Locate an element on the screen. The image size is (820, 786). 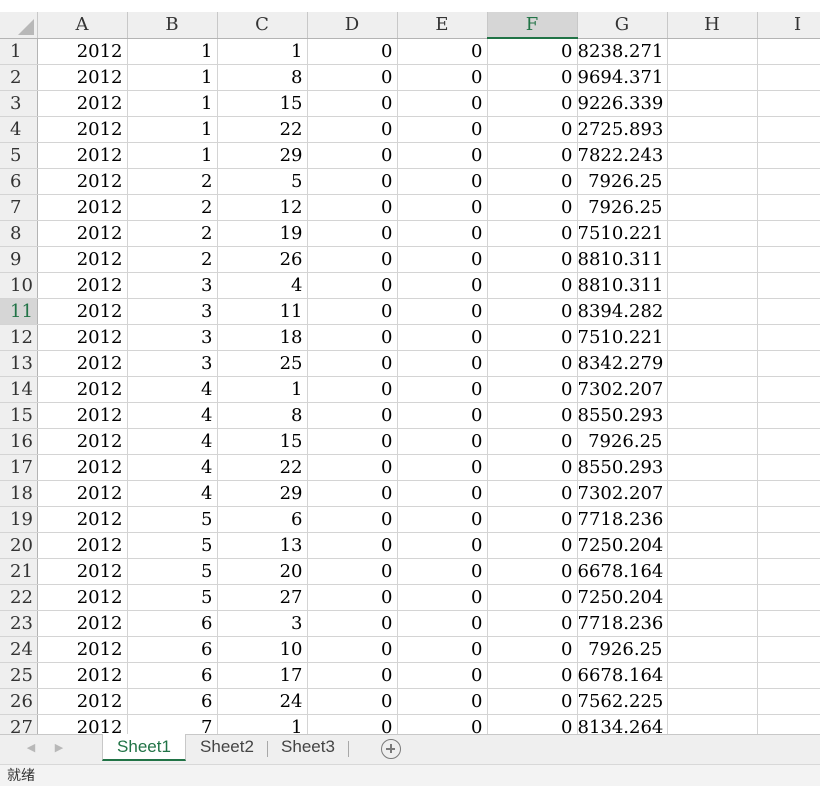
cell-d7: 0 is located at coordinates (352, 207).